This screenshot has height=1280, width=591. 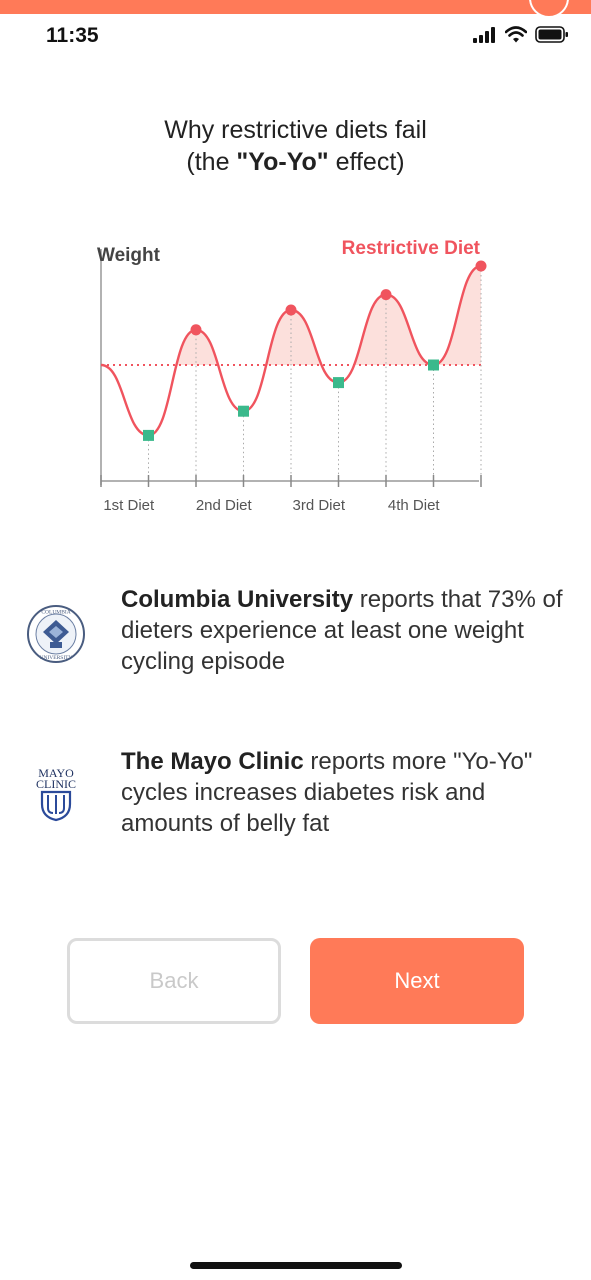 What do you see at coordinates (129, 255) in the screenshot?
I see `chart-y-label: Weight` at bounding box center [129, 255].